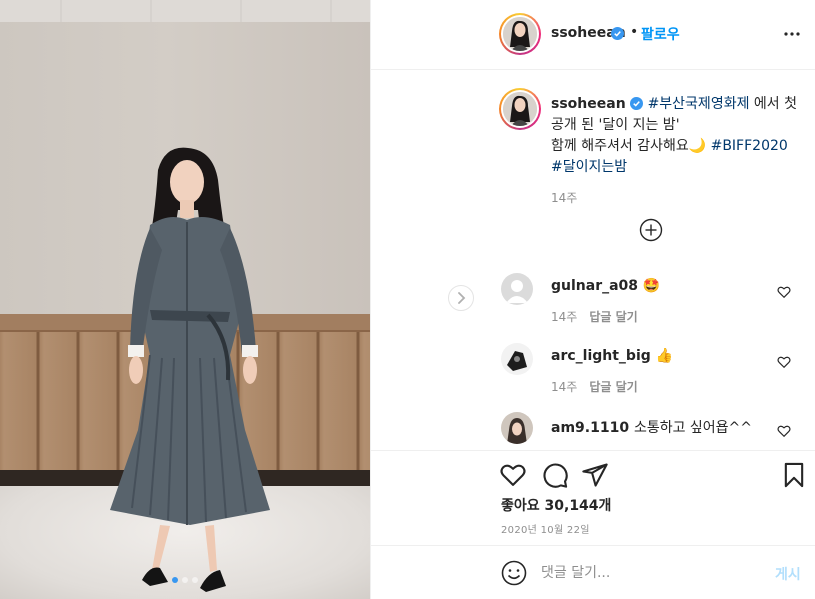 Image resolution: width=815 pixels, height=599 pixels. Describe the element at coordinates (555, 475) in the screenshot. I see `comment-icon` at that location.